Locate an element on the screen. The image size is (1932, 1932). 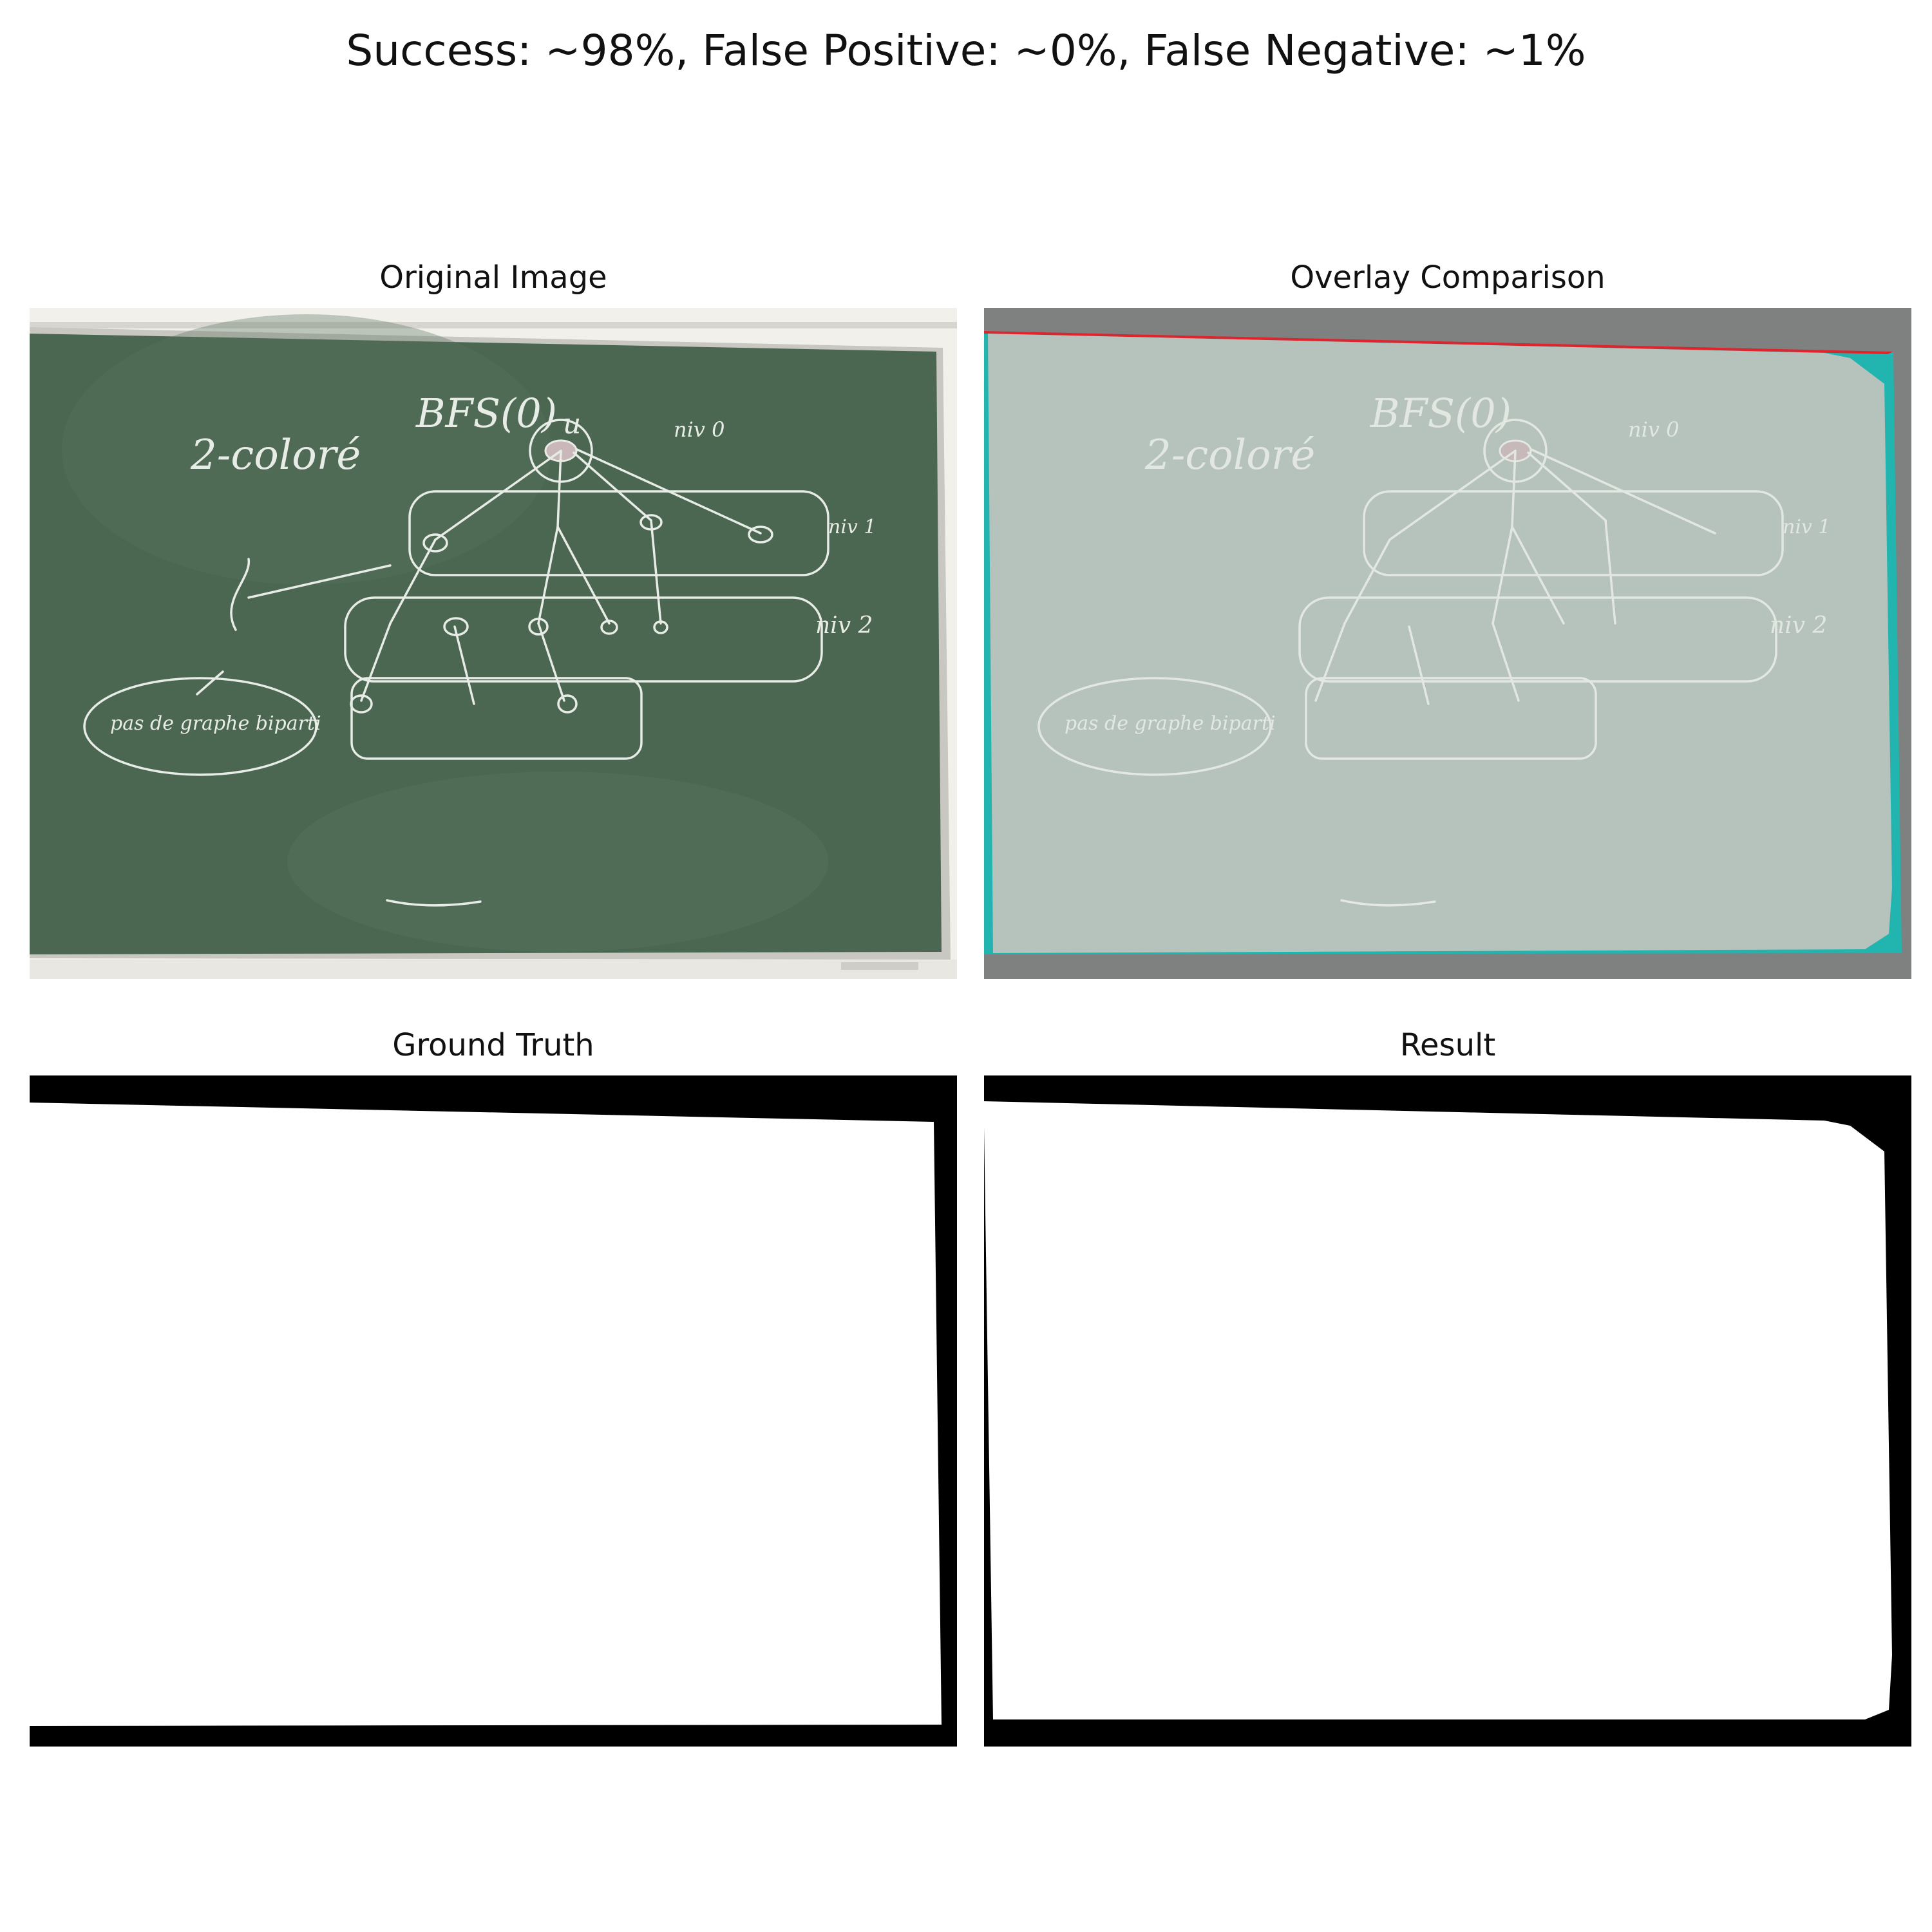
overlay-heading-bfs: BFS(0) is located at coordinates (1440, 414).